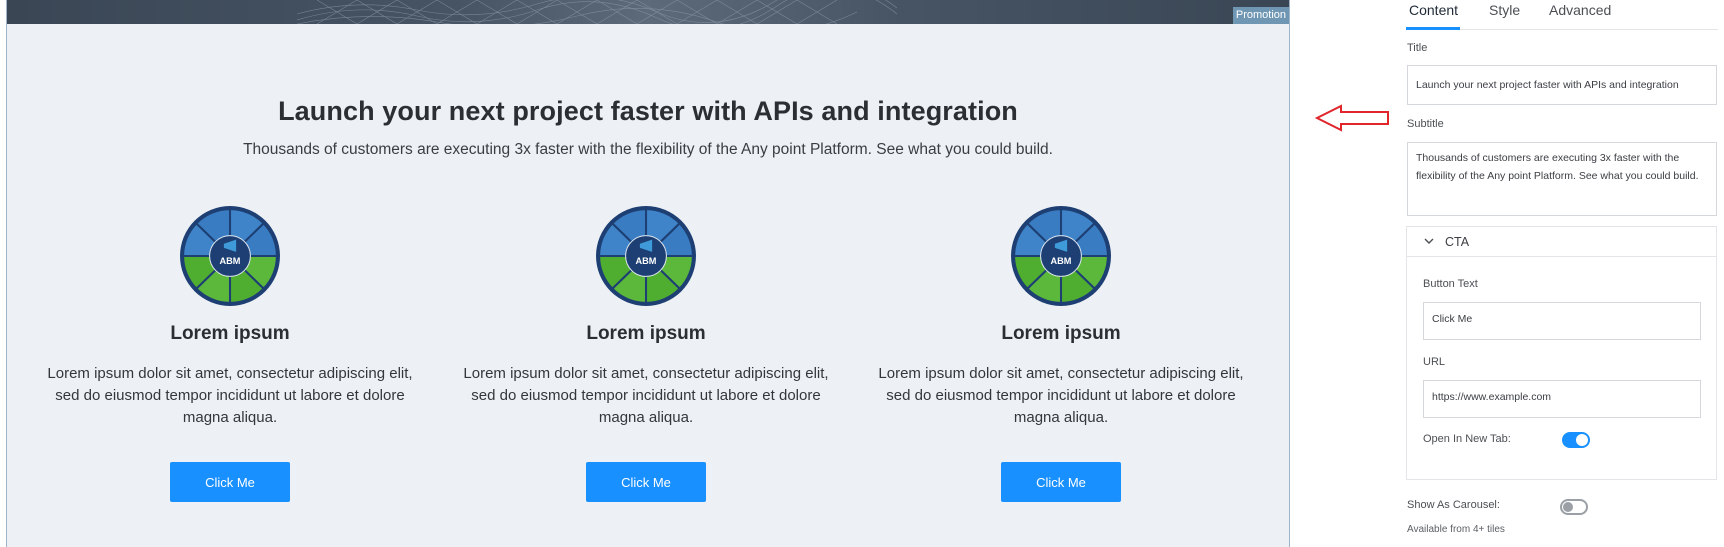 The width and height of the screenshot is (1724, 547). Describe the element at coordinates (1433, 10) in the screenshot. I see `tab-content: Content` at that location.